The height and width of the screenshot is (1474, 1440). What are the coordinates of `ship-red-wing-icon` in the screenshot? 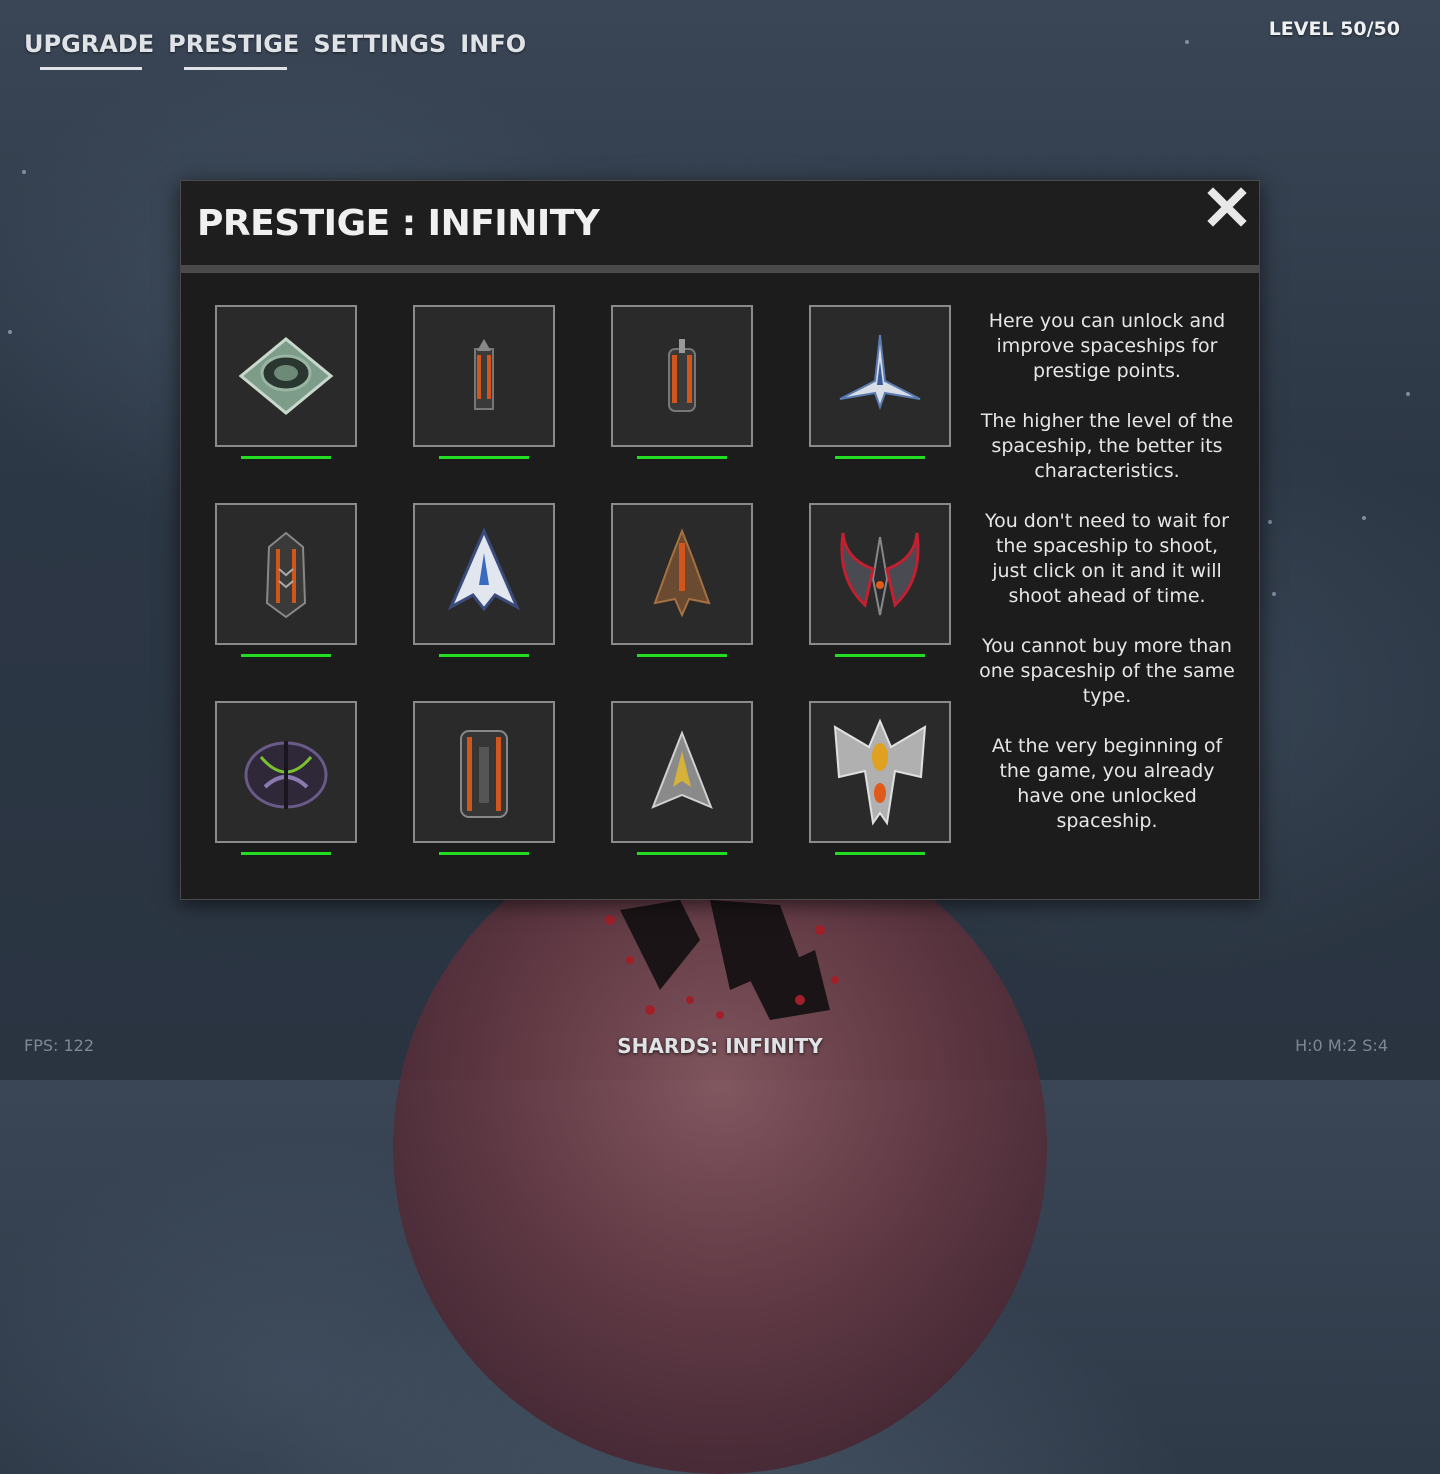 It's located at (880, 574).